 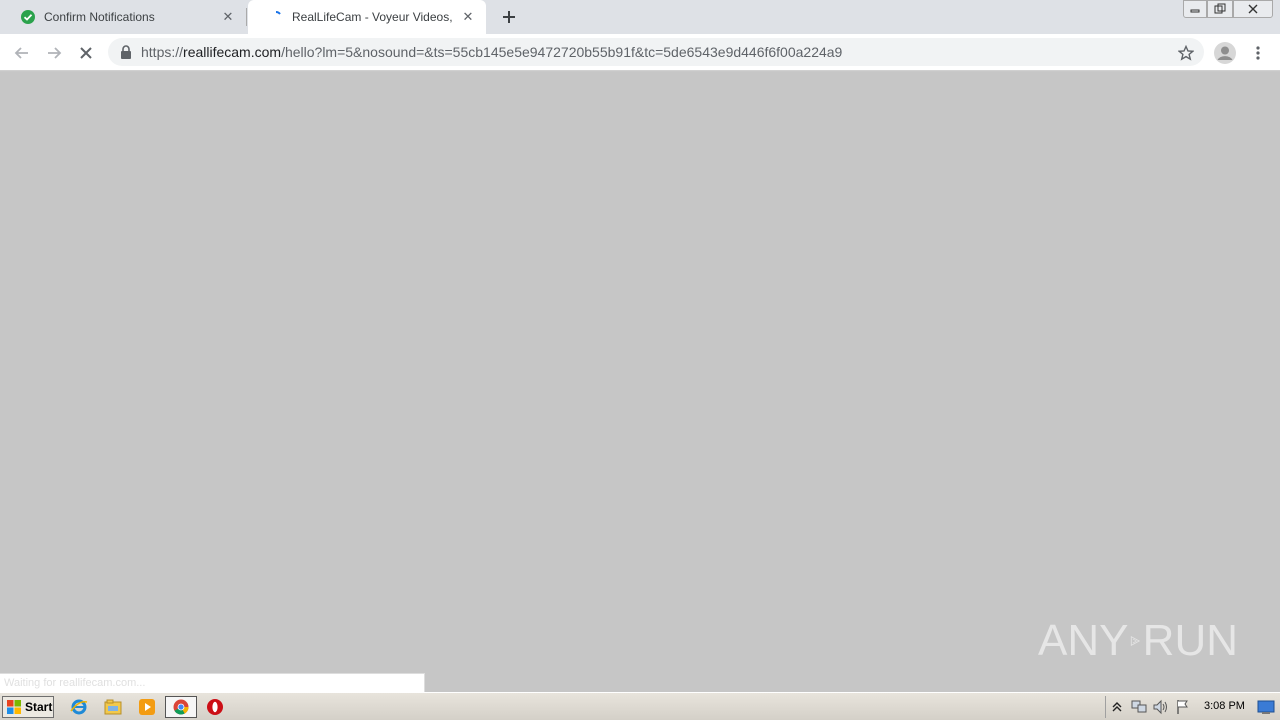 What do you see at coordinates (1190, 640) in the screenshot?
I see `watermark-right: RUN` at bounding box center [1190, 640].